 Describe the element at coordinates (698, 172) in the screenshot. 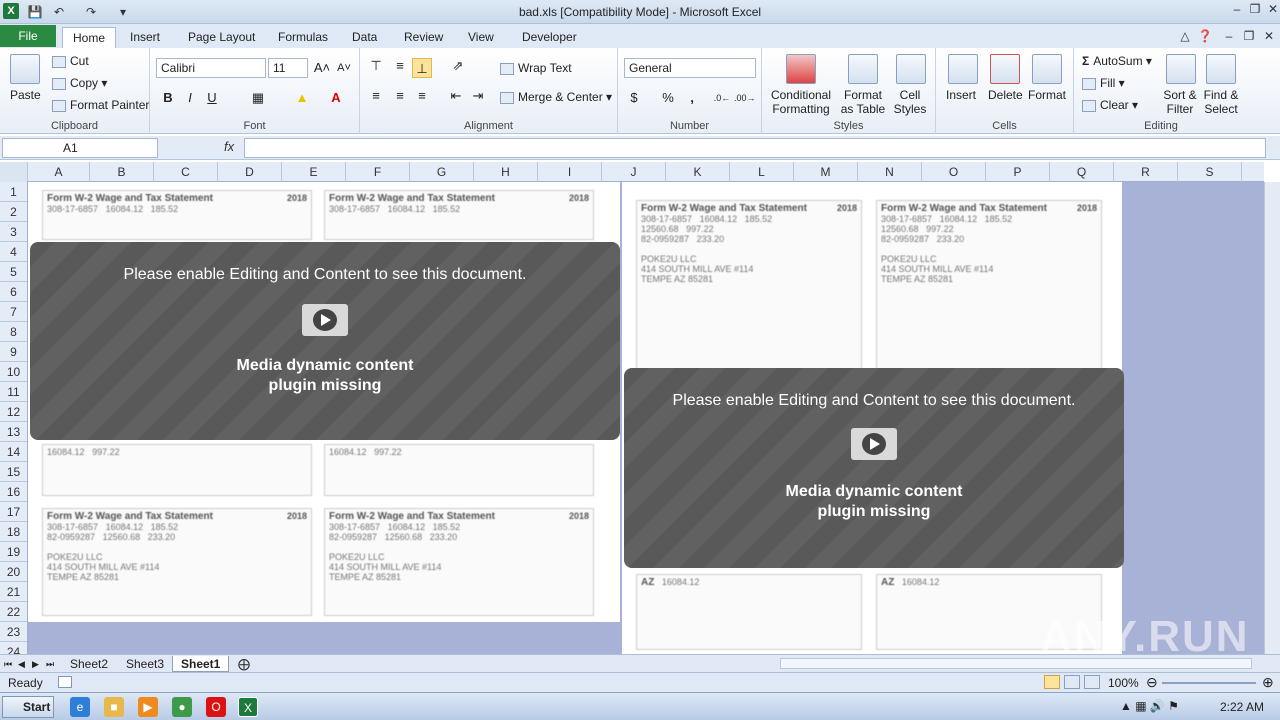

I see `column-header: K` at that location.